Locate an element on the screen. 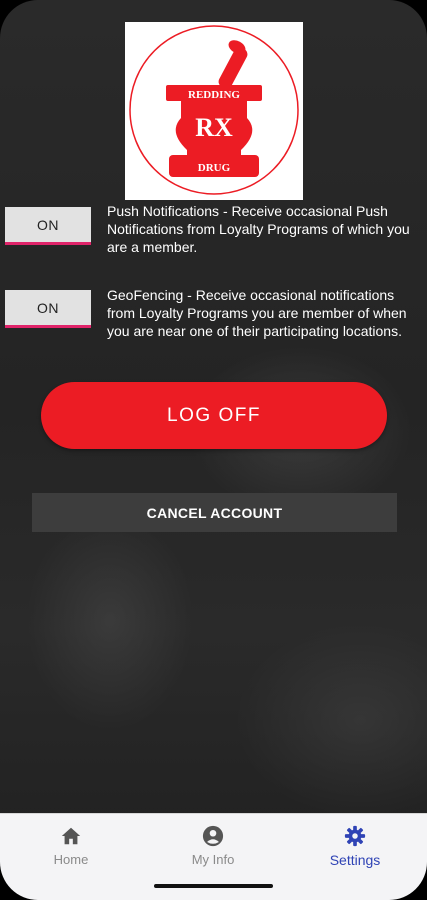 Image resolution: width=427 pixels, height=900 pixels. tab-settings: Settings is located at coordinates (355, 844).